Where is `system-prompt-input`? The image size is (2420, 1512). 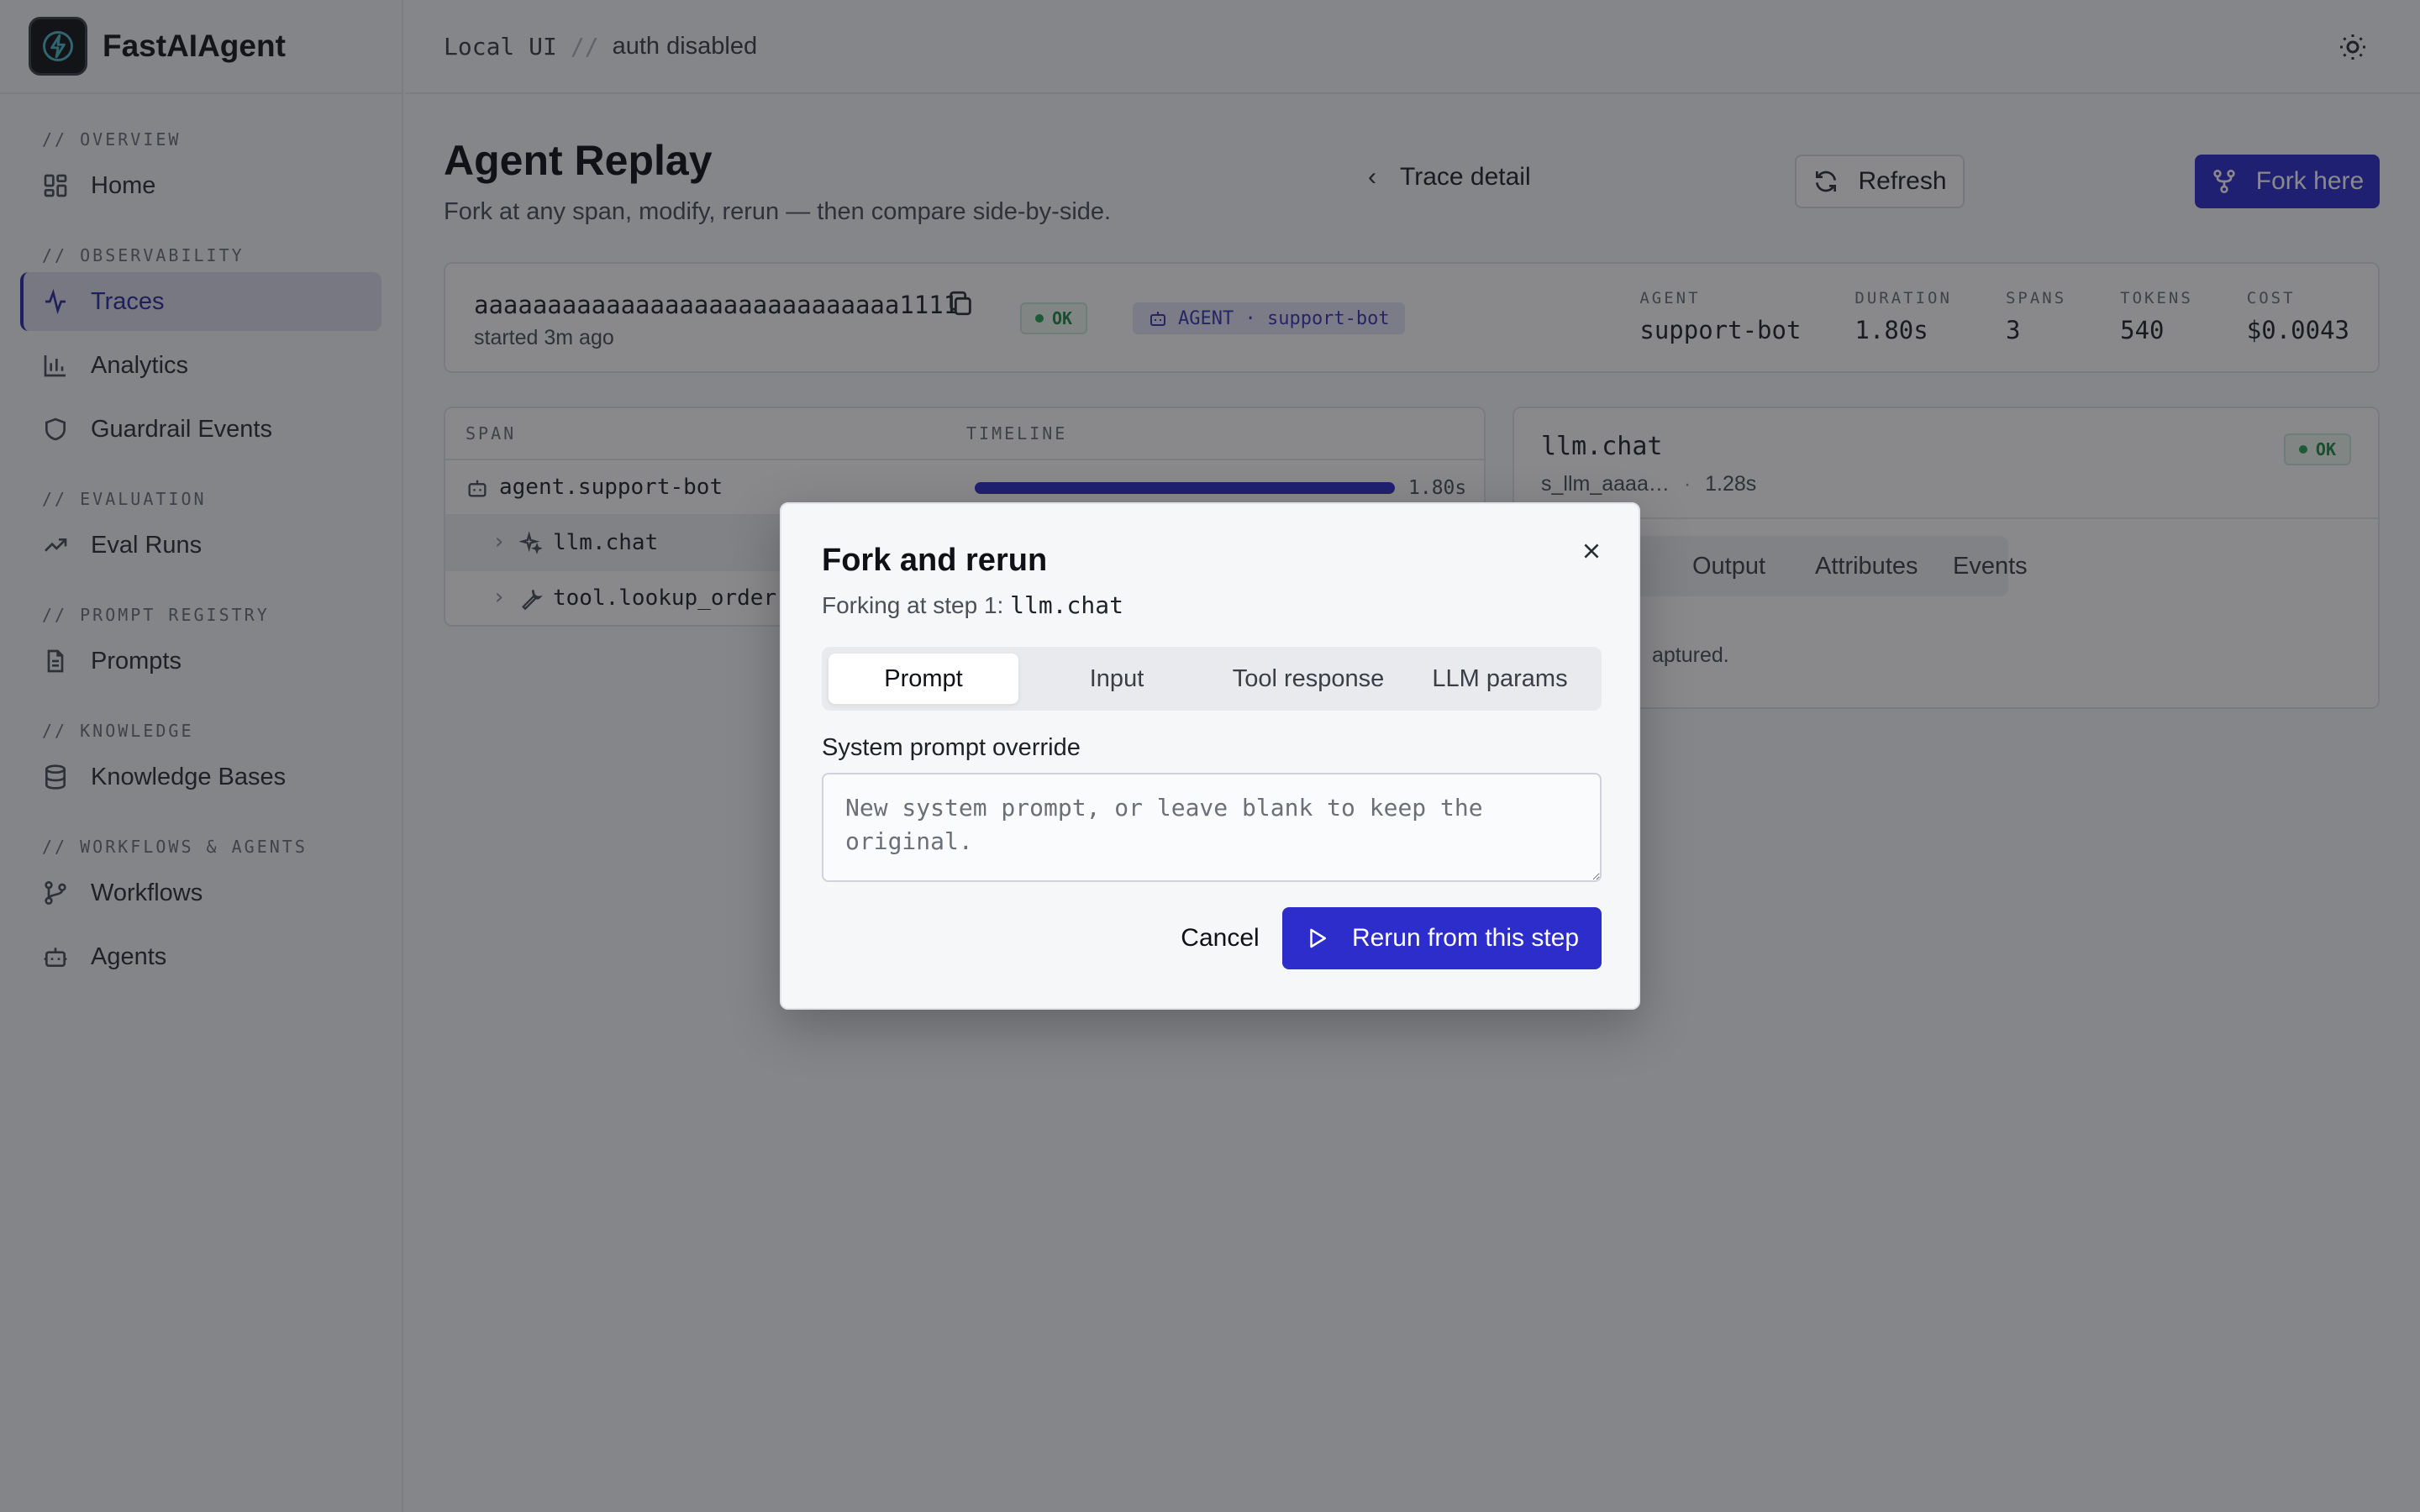 system-prompt-input is located at coordinates (1212, 827).